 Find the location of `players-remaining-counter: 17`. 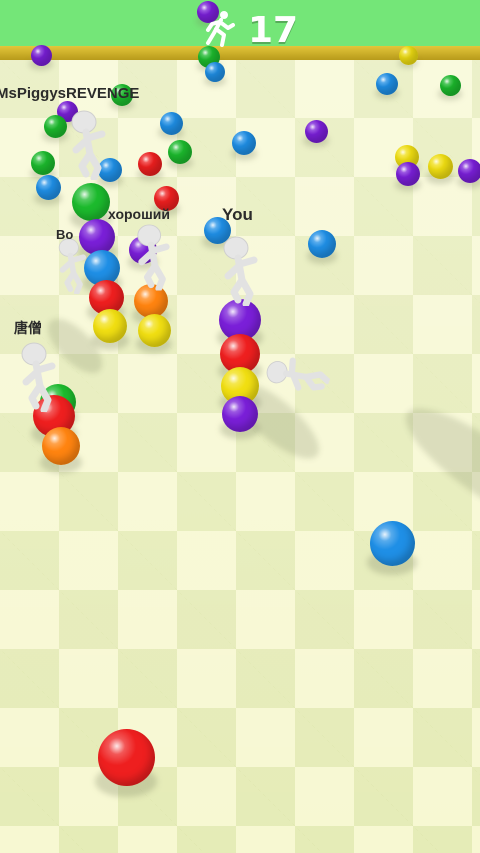

players-remaining-counter: 17 is located at coordinates (249, 30).